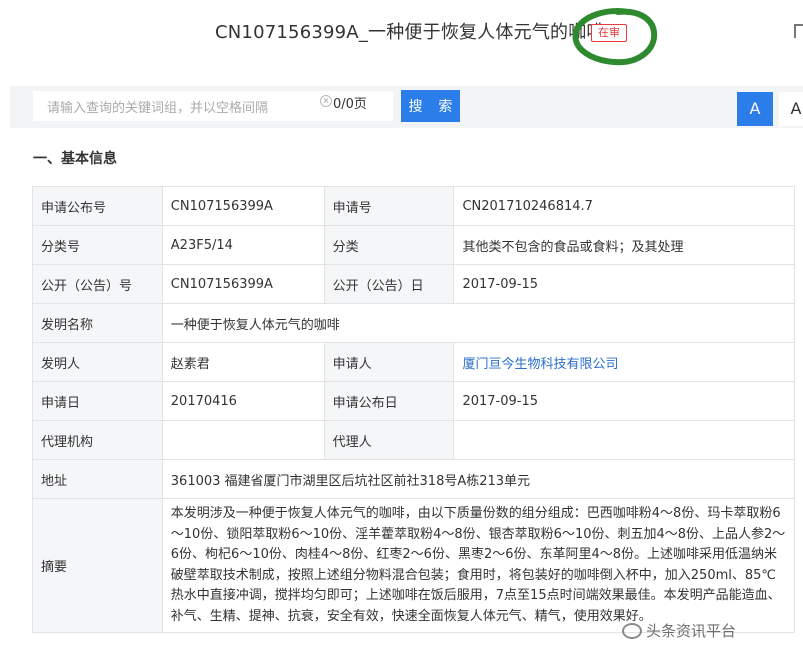  I want to click on value-cell: CN201710246814.7, so click(624, 206).